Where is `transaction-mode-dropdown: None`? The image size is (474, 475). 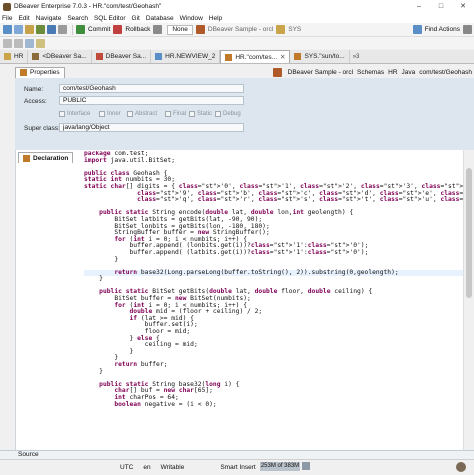 transaction-mode-dropdown: None is located at coordinates (180, 29).